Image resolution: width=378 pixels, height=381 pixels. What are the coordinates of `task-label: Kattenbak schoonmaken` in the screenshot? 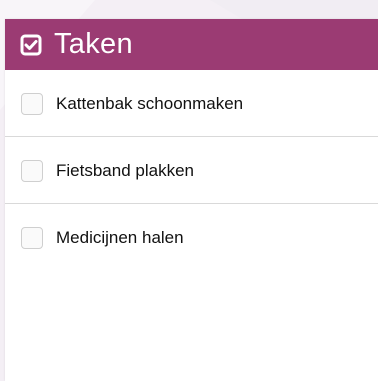 It's located at (150, 103).